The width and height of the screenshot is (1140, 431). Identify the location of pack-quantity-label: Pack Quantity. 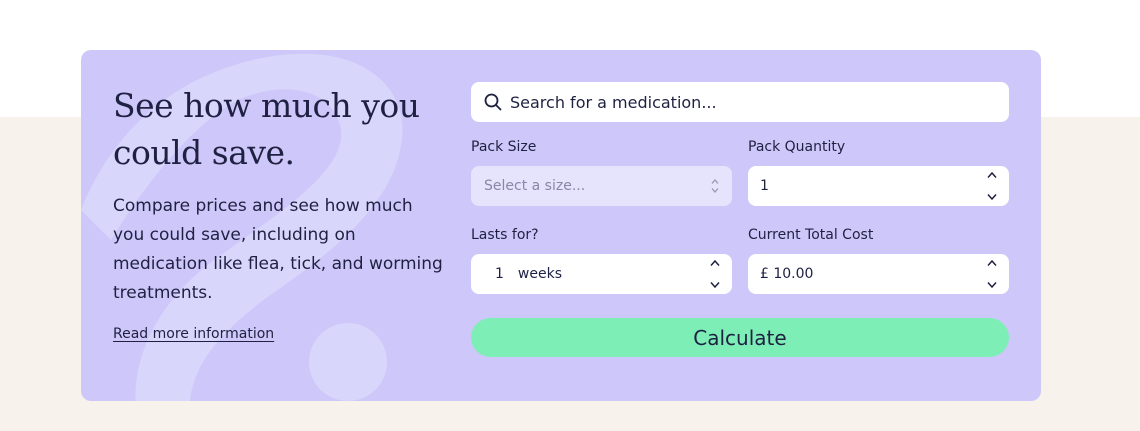
(797, 147).